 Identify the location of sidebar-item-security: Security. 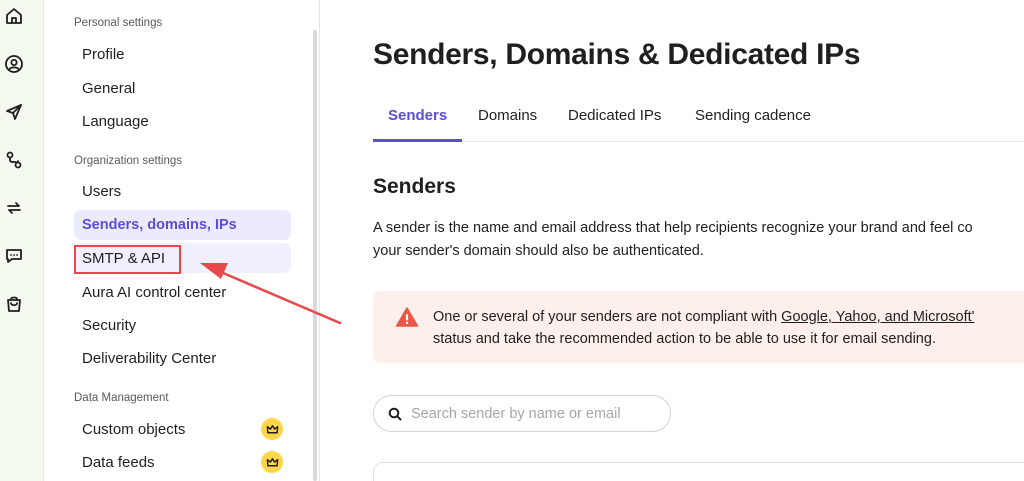
(182, 325).